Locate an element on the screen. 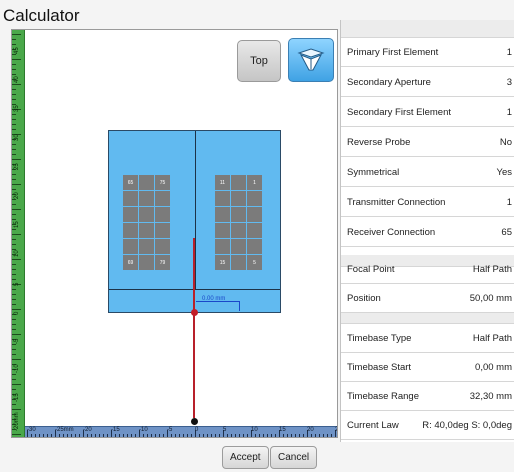 The height and width of the screenshot is (472, 514). transducer-element: 5 is located at coordinates (254, 262).